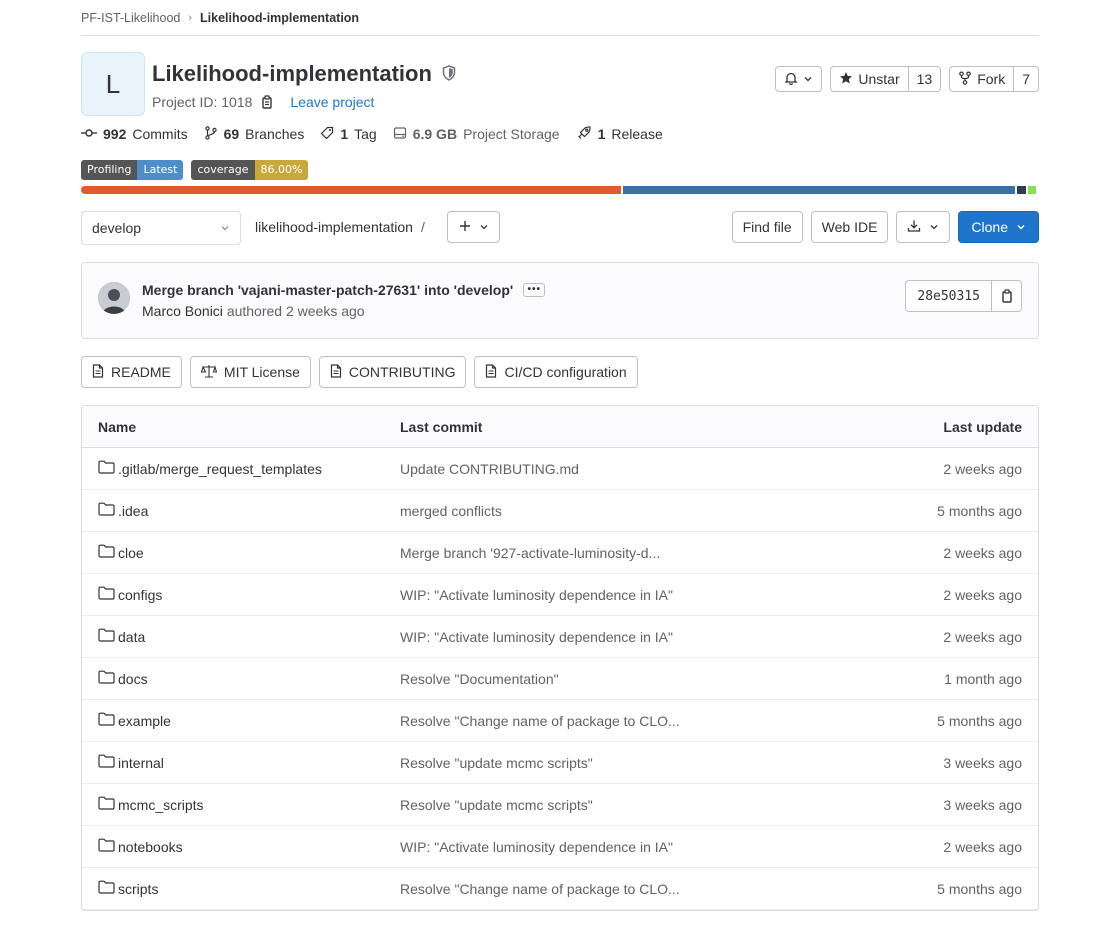  I want to click on profiling-badge: Profiling Latest, so click(132, 170).